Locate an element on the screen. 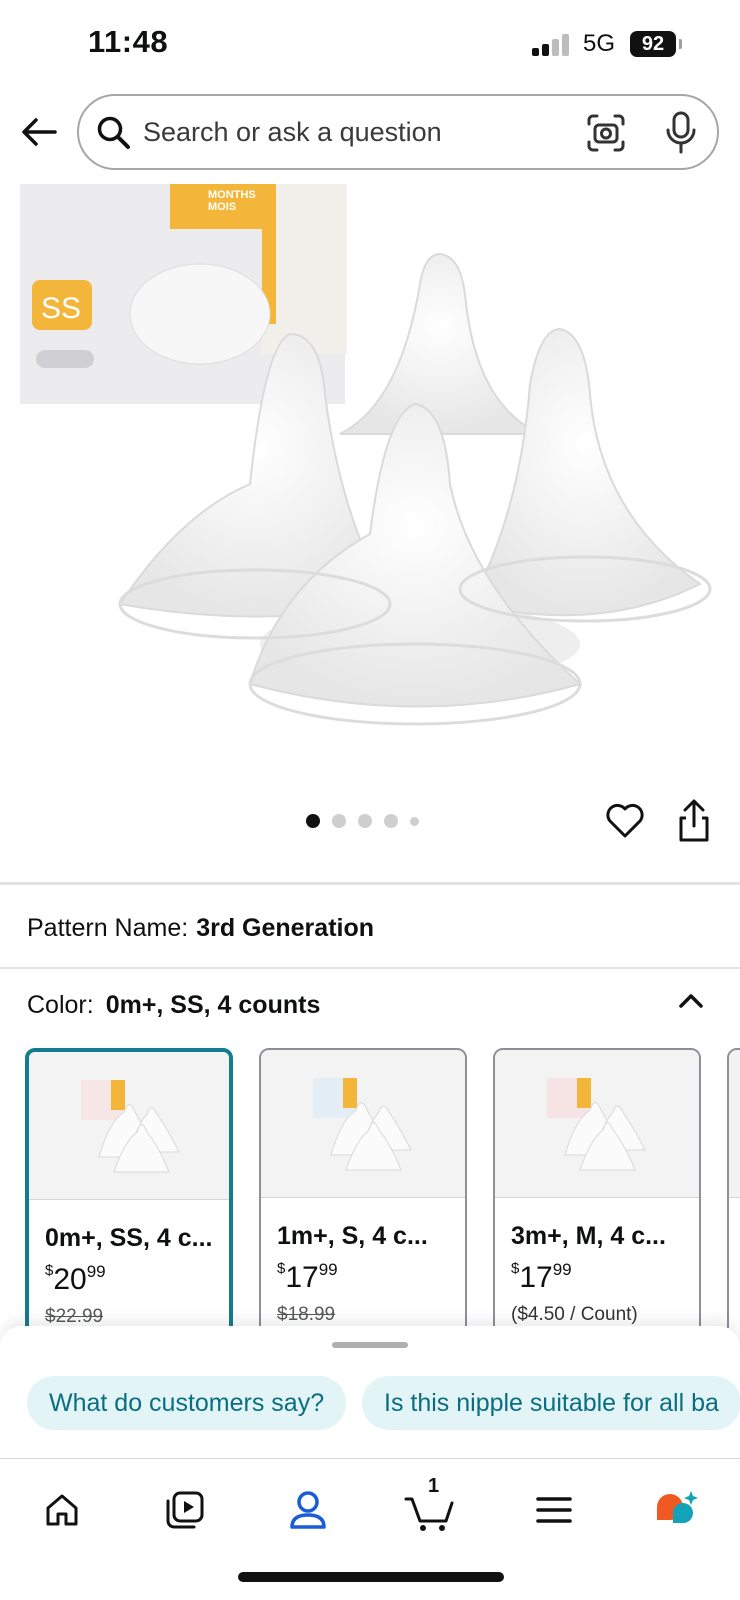 Image resolution: width=740 pixels, height=1600 pixels. color-value: 0m+, SS, 4 counts is located at coordinates (213, 1005).